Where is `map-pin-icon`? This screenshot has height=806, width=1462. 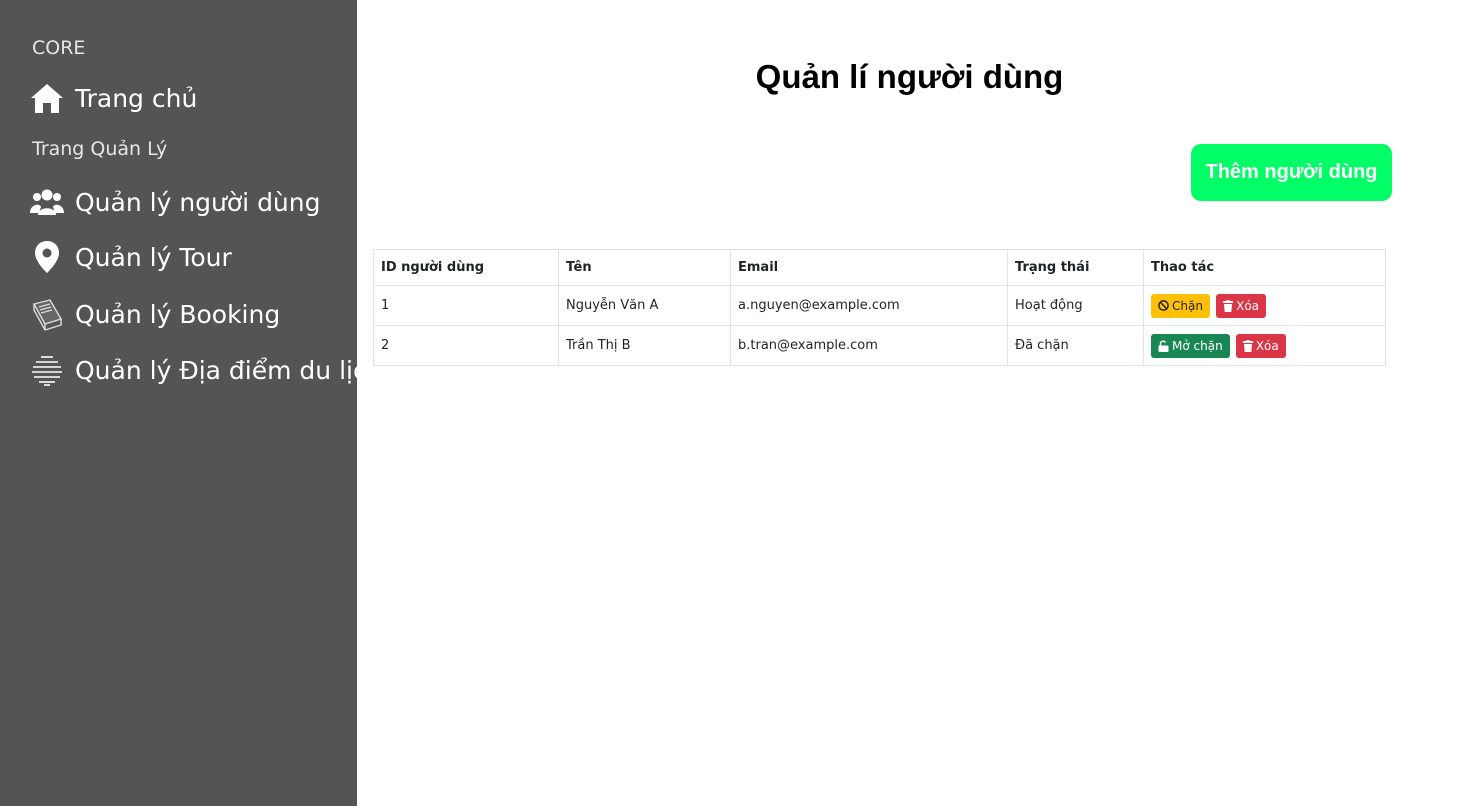 map-pin-icon is located at coordinates (47, 257).